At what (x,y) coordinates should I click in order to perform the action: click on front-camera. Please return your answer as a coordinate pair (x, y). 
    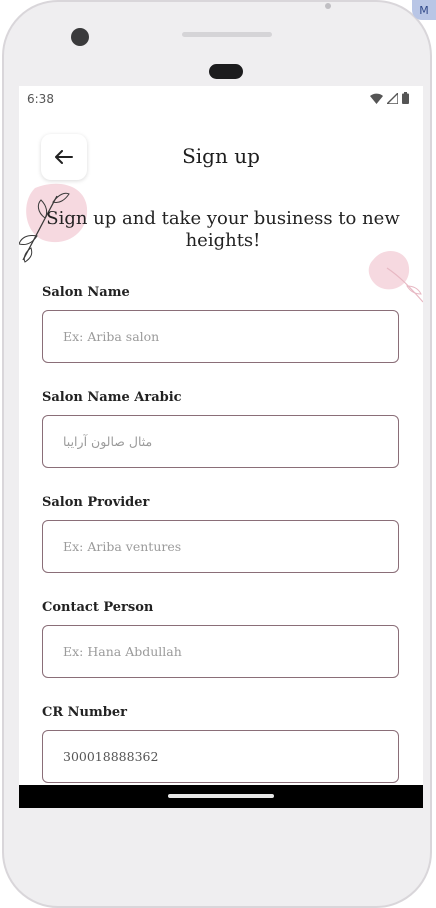
    Looking at the image, I should click on (80, 37).